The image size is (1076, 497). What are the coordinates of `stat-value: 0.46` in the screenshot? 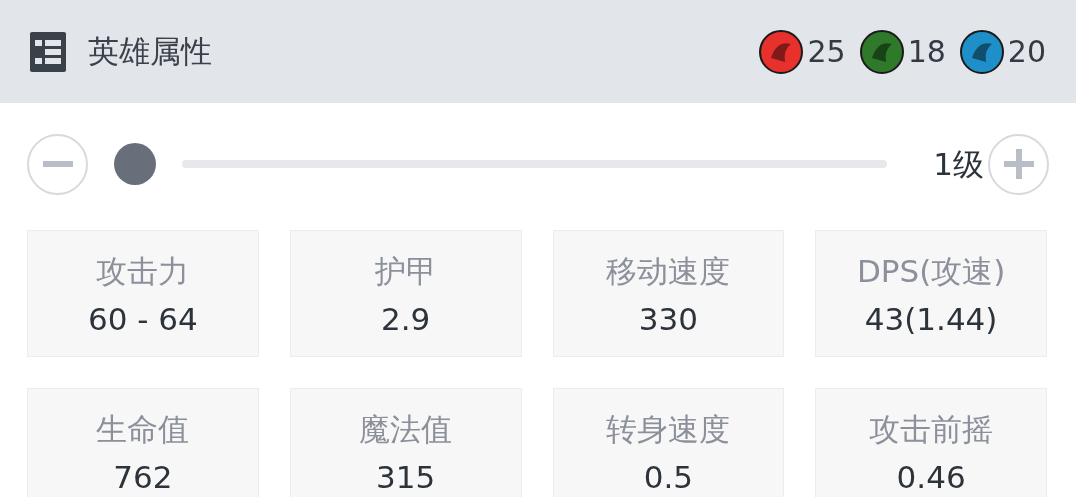 It's located at (931, 477).